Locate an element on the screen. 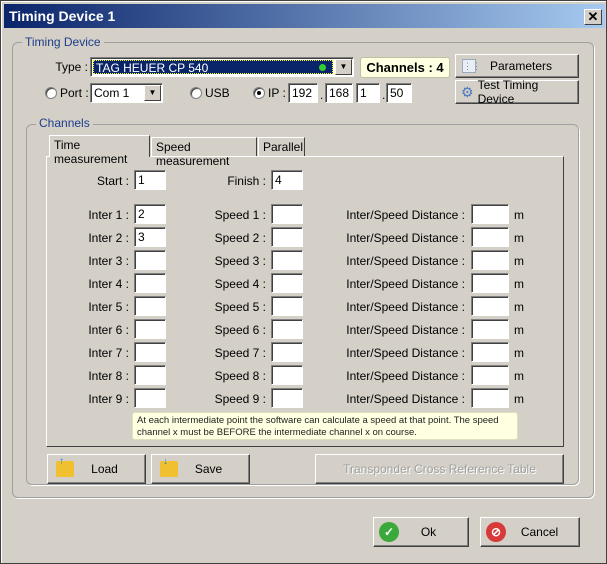 The width and height of the screenshot is (607, 564). save-label: Save is located at coordinates (208, 469).